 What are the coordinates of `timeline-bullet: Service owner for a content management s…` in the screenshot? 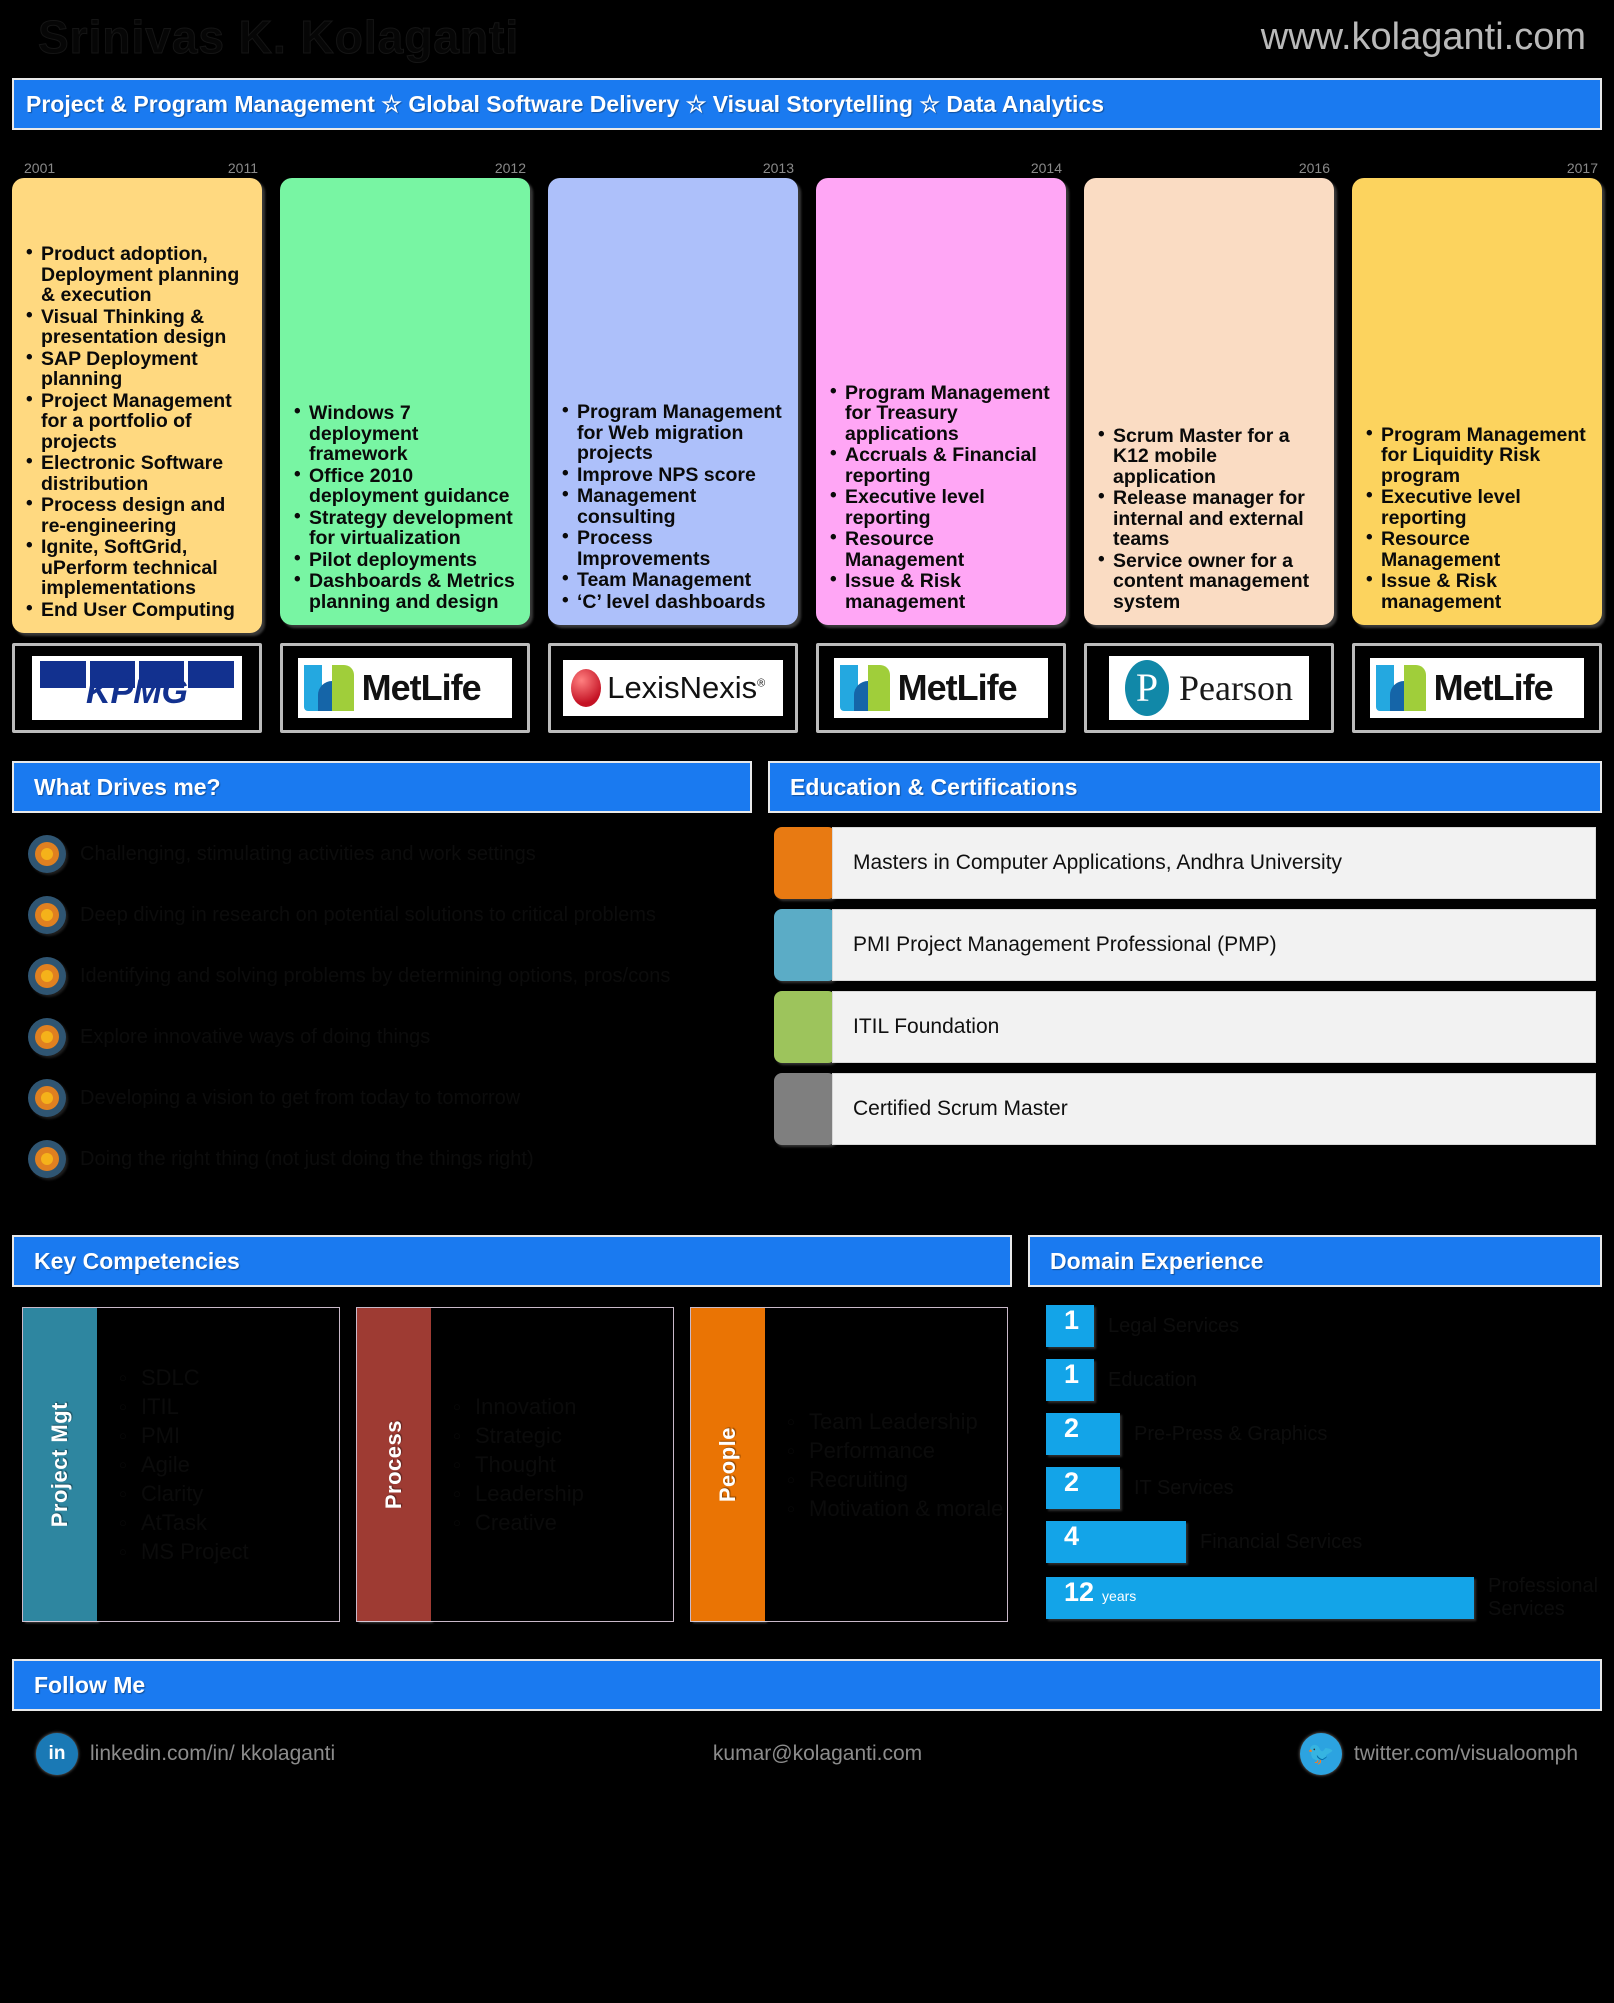 It's located at (1209, 581).